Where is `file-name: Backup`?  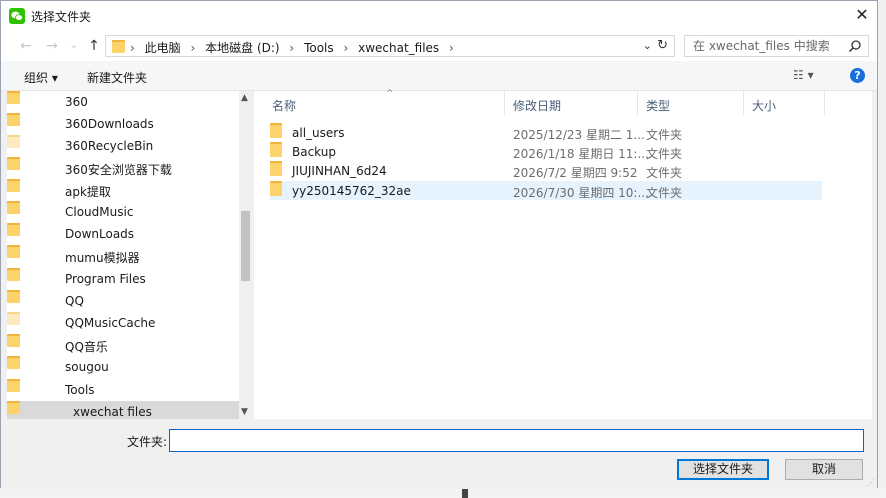
file-name: Backup is located at coordinates (314, 152).